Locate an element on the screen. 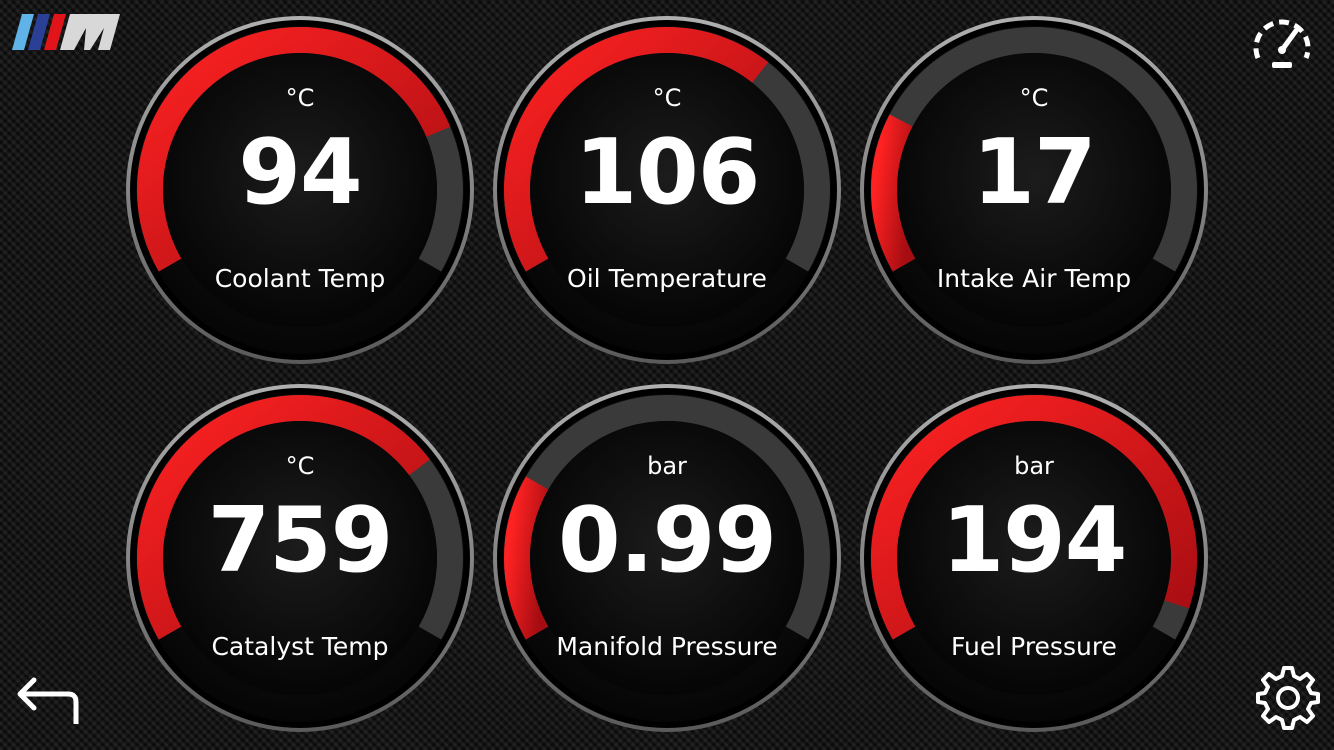 This screenshot has width=1334, height=750. gauge-label: Fuel Pressure is located at coordinates (1034, 646).